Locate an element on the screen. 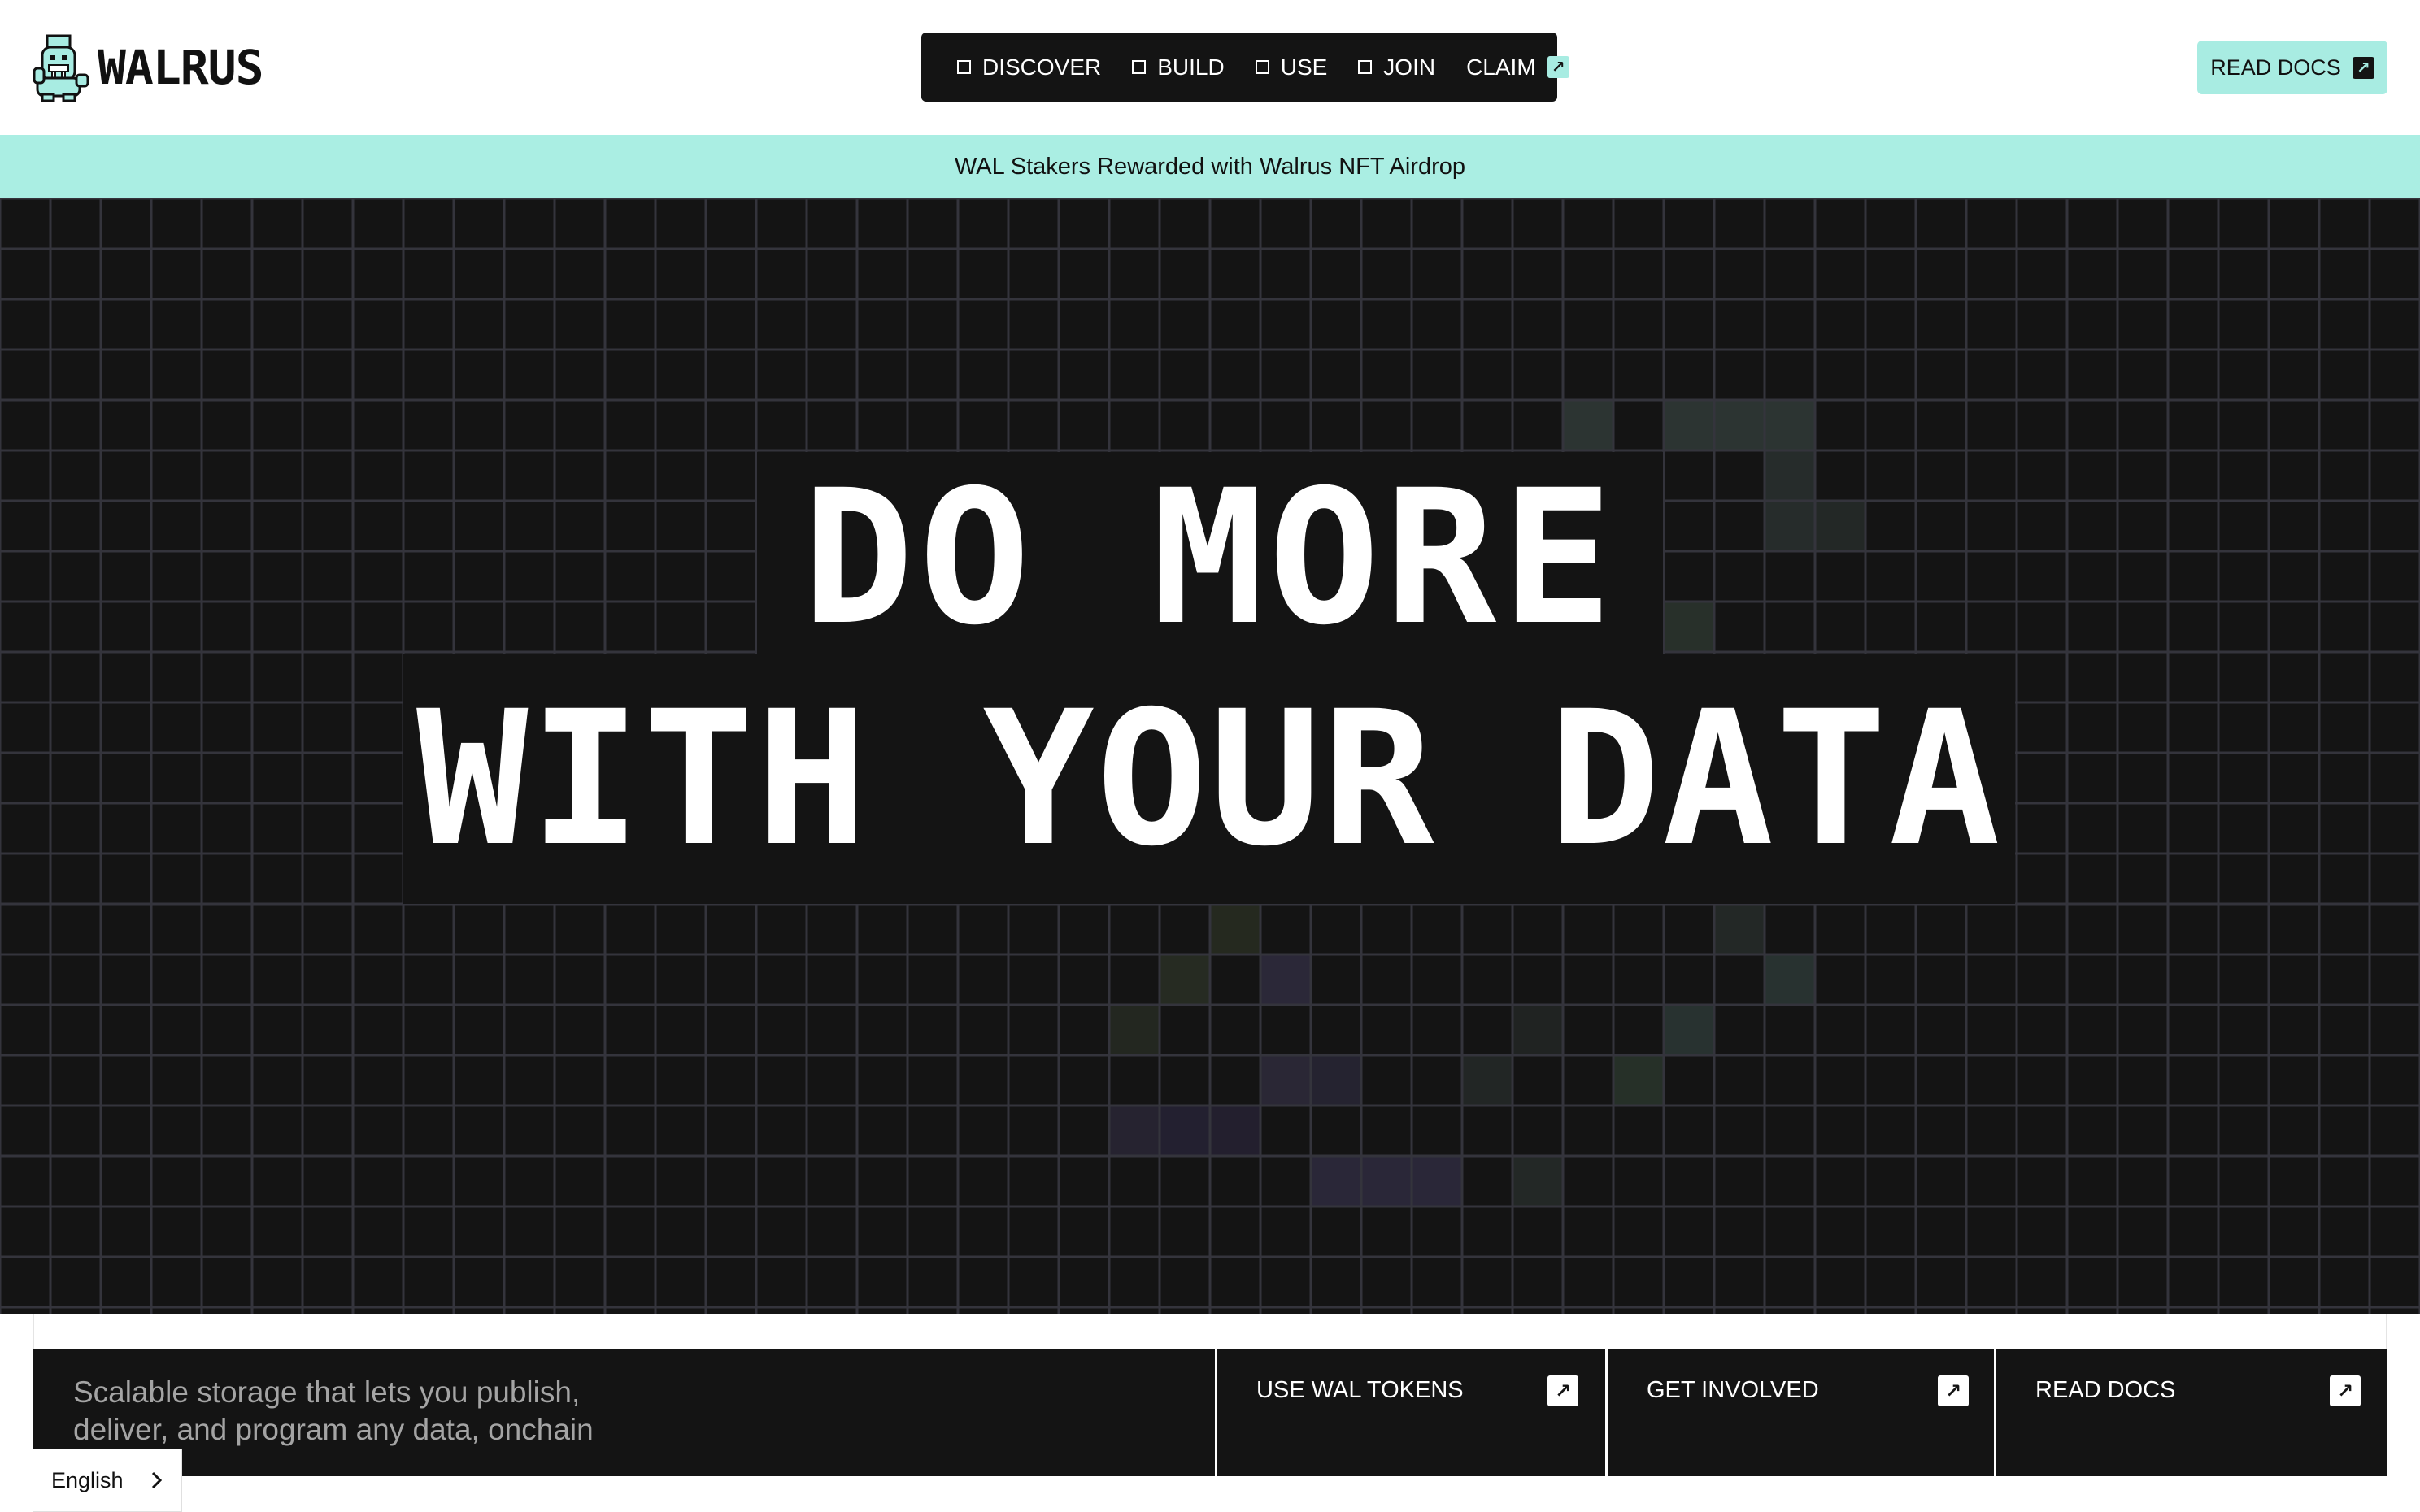  nav-item-label: JOIN is located at coordinates (1409, 67).